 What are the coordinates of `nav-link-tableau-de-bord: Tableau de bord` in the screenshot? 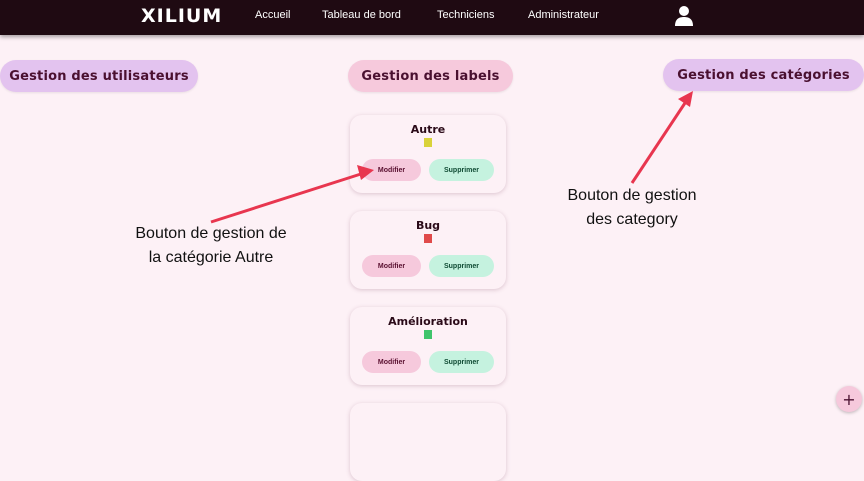 It's located at (361, 15).